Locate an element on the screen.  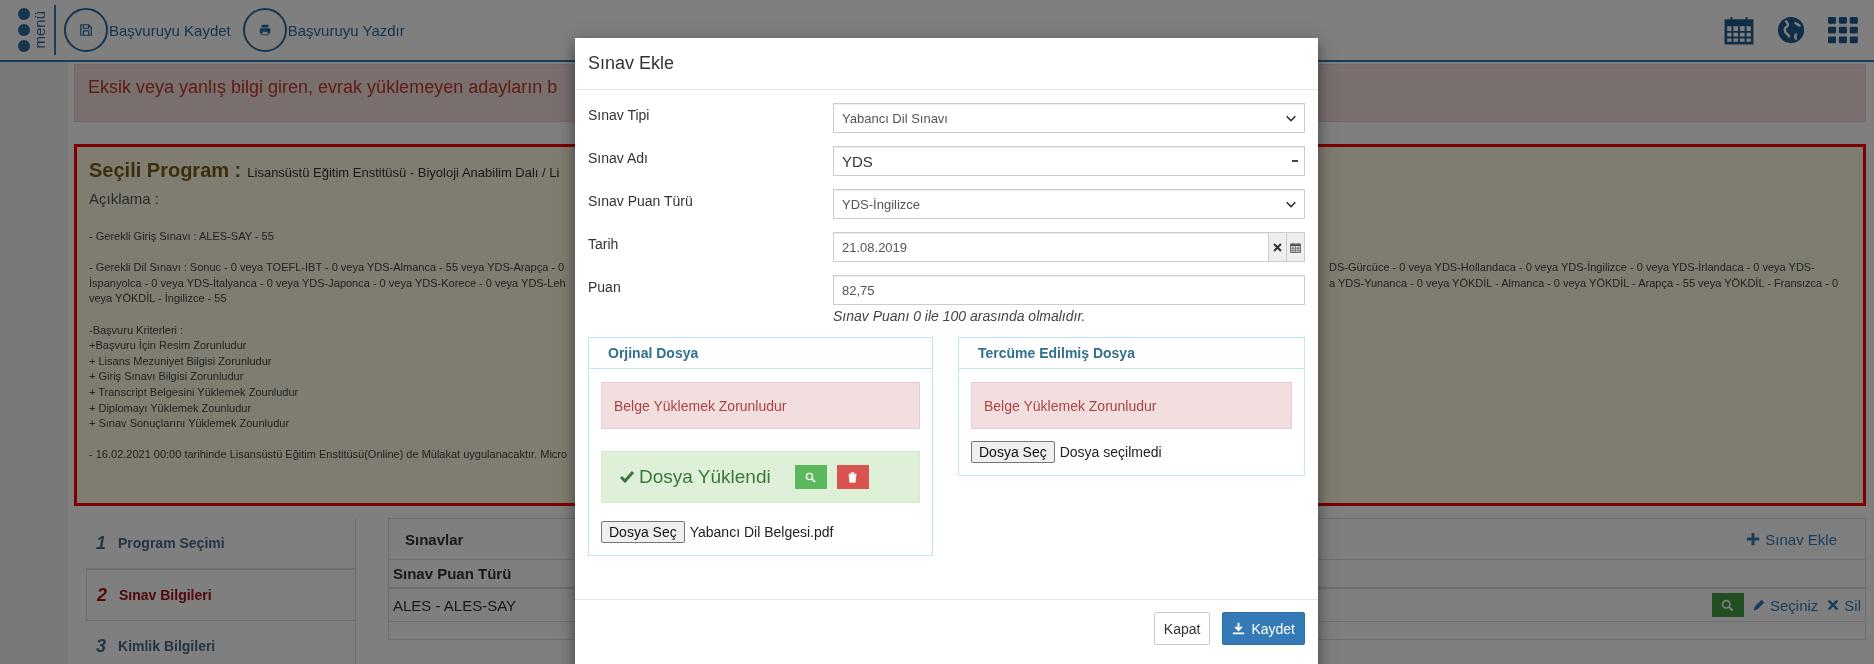
pencil-icon is located at coordinates (1758, 605).